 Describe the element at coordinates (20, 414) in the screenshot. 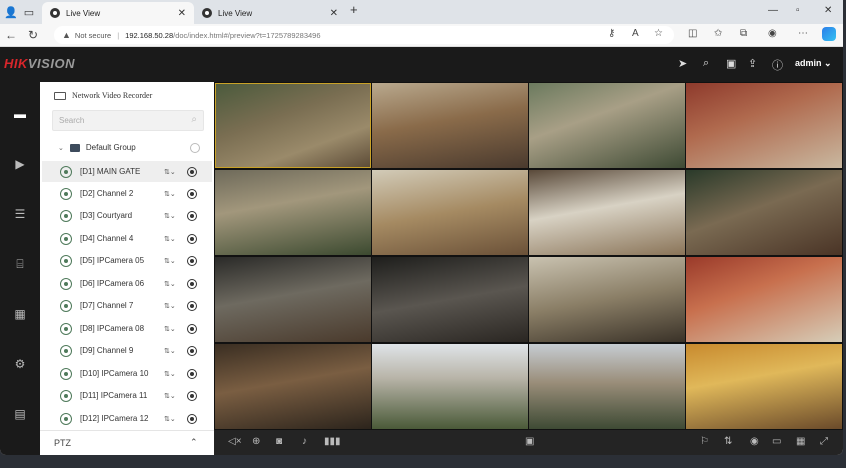

I see `maintenance-nav-icon: ▤` at that location.